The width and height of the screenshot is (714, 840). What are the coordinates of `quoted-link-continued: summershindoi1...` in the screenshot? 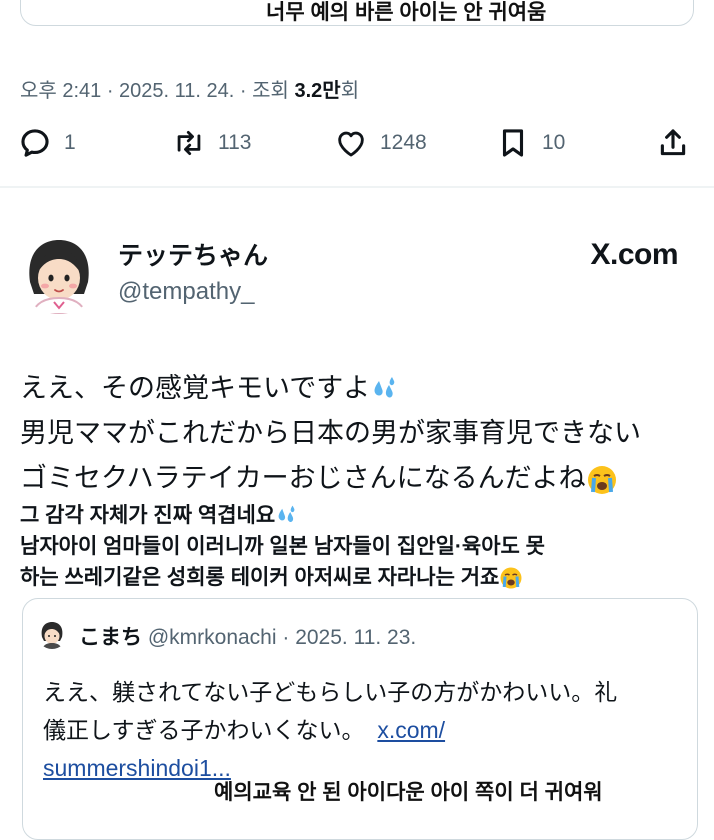 It's located at (137, 768).